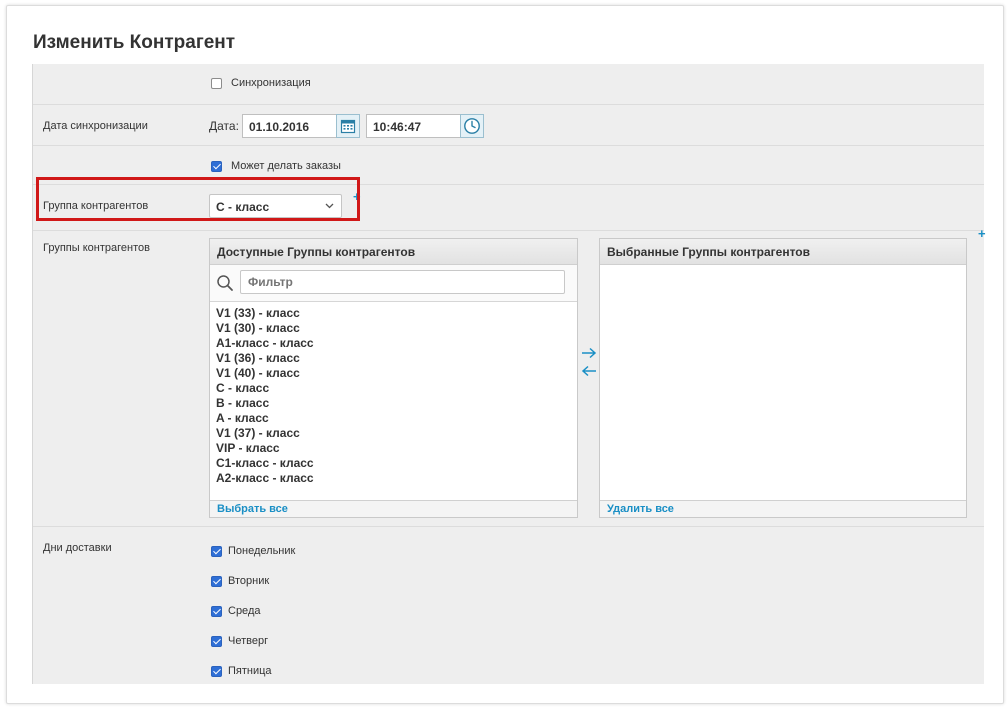 This screenshot has height=709, width=1008. Describe the element at coordinates (393, 252) in the screenshot. I see `available-groups-title: Доступные Группы контрагентов` at that location.